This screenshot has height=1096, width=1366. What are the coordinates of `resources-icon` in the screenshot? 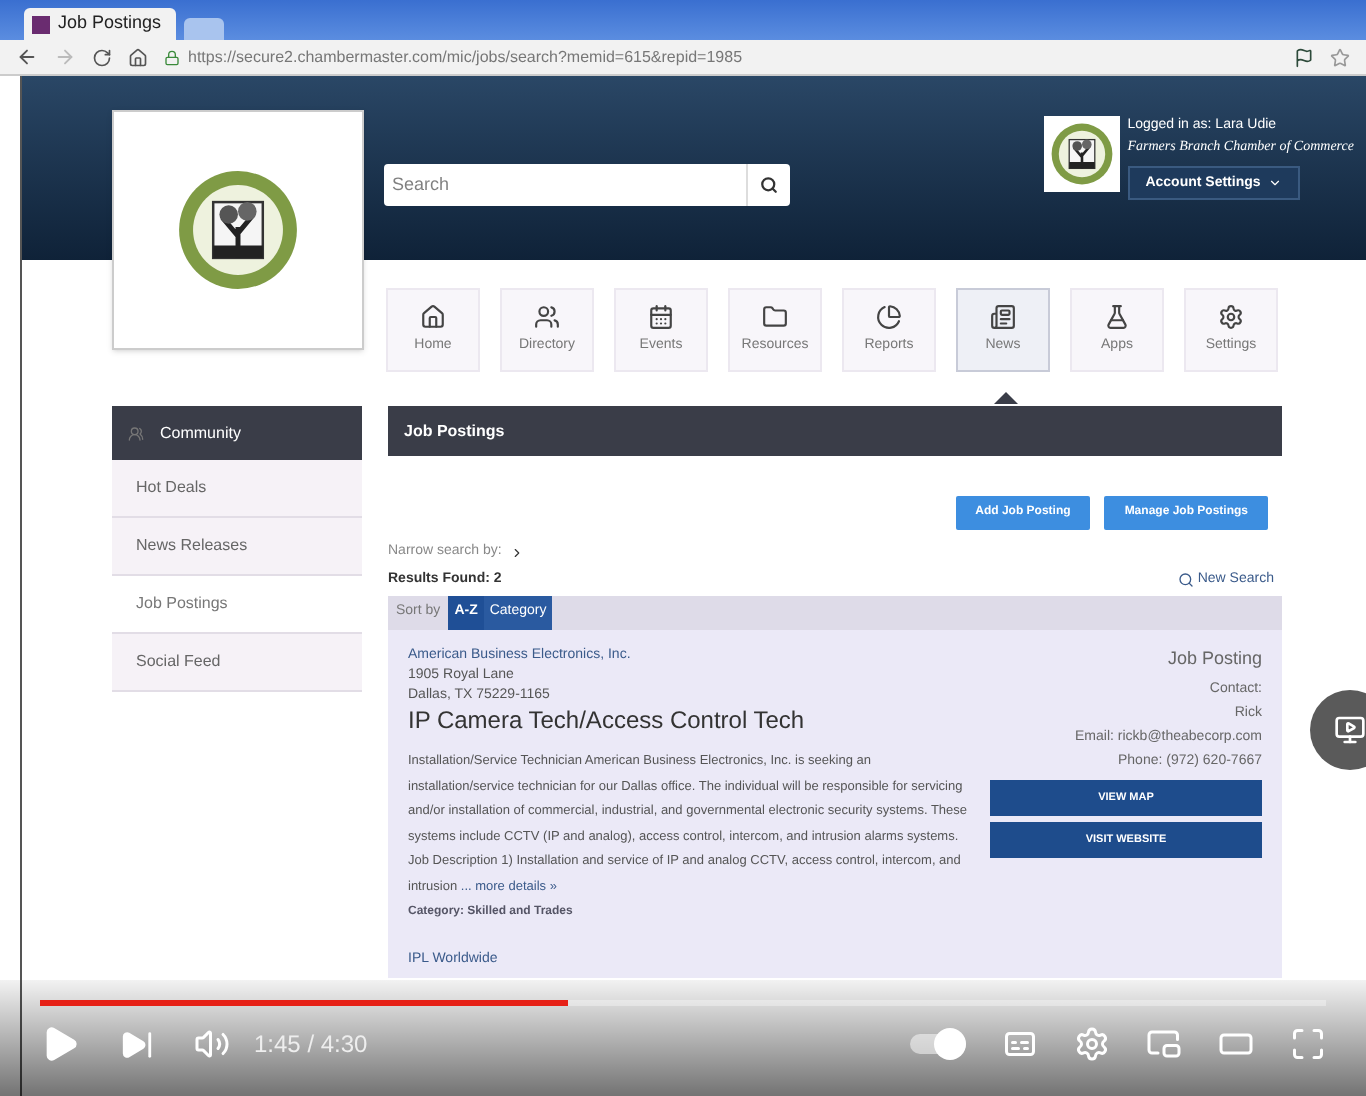 It's located at (775, 316).